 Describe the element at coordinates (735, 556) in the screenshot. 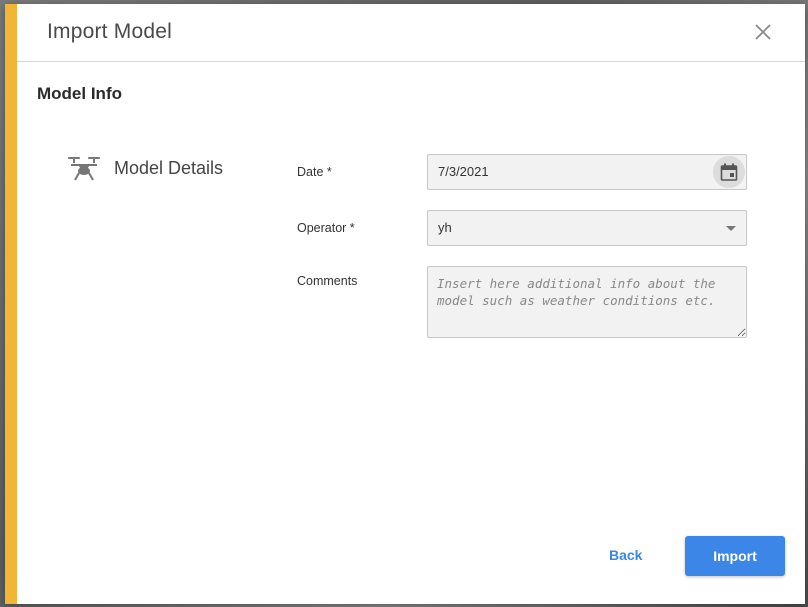

I see `import-button: Import` at that location.